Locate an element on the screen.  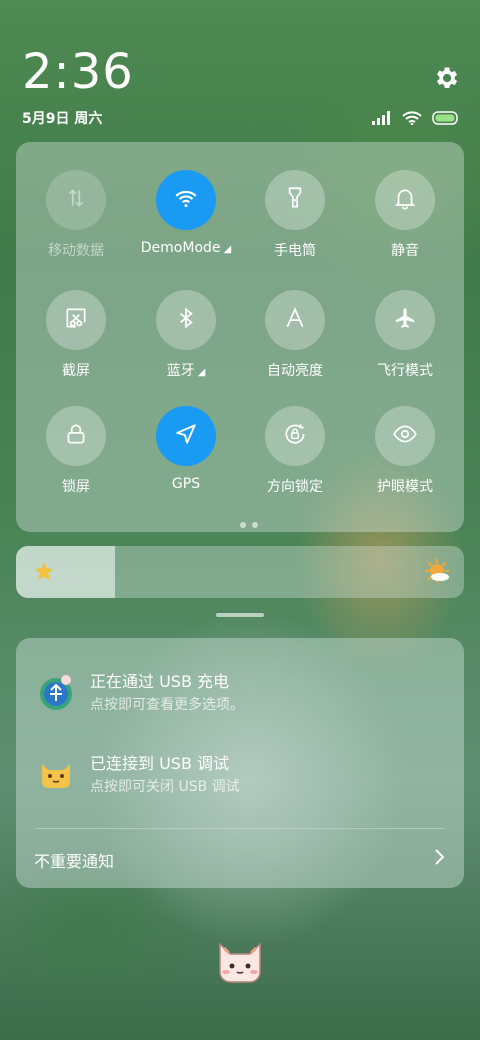
tile-eye: 护眼模式 is located at coordinates (405, 451).